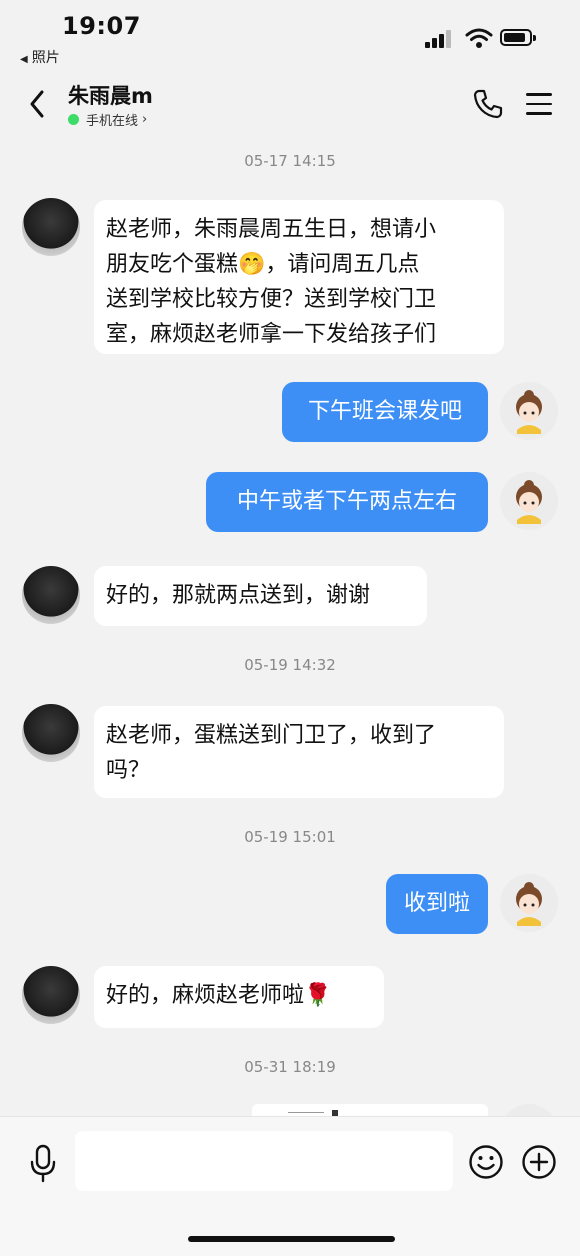  I want to click on message-line: 赵老师，蛋糕送到门卫了，收到了, so click(271, 735).